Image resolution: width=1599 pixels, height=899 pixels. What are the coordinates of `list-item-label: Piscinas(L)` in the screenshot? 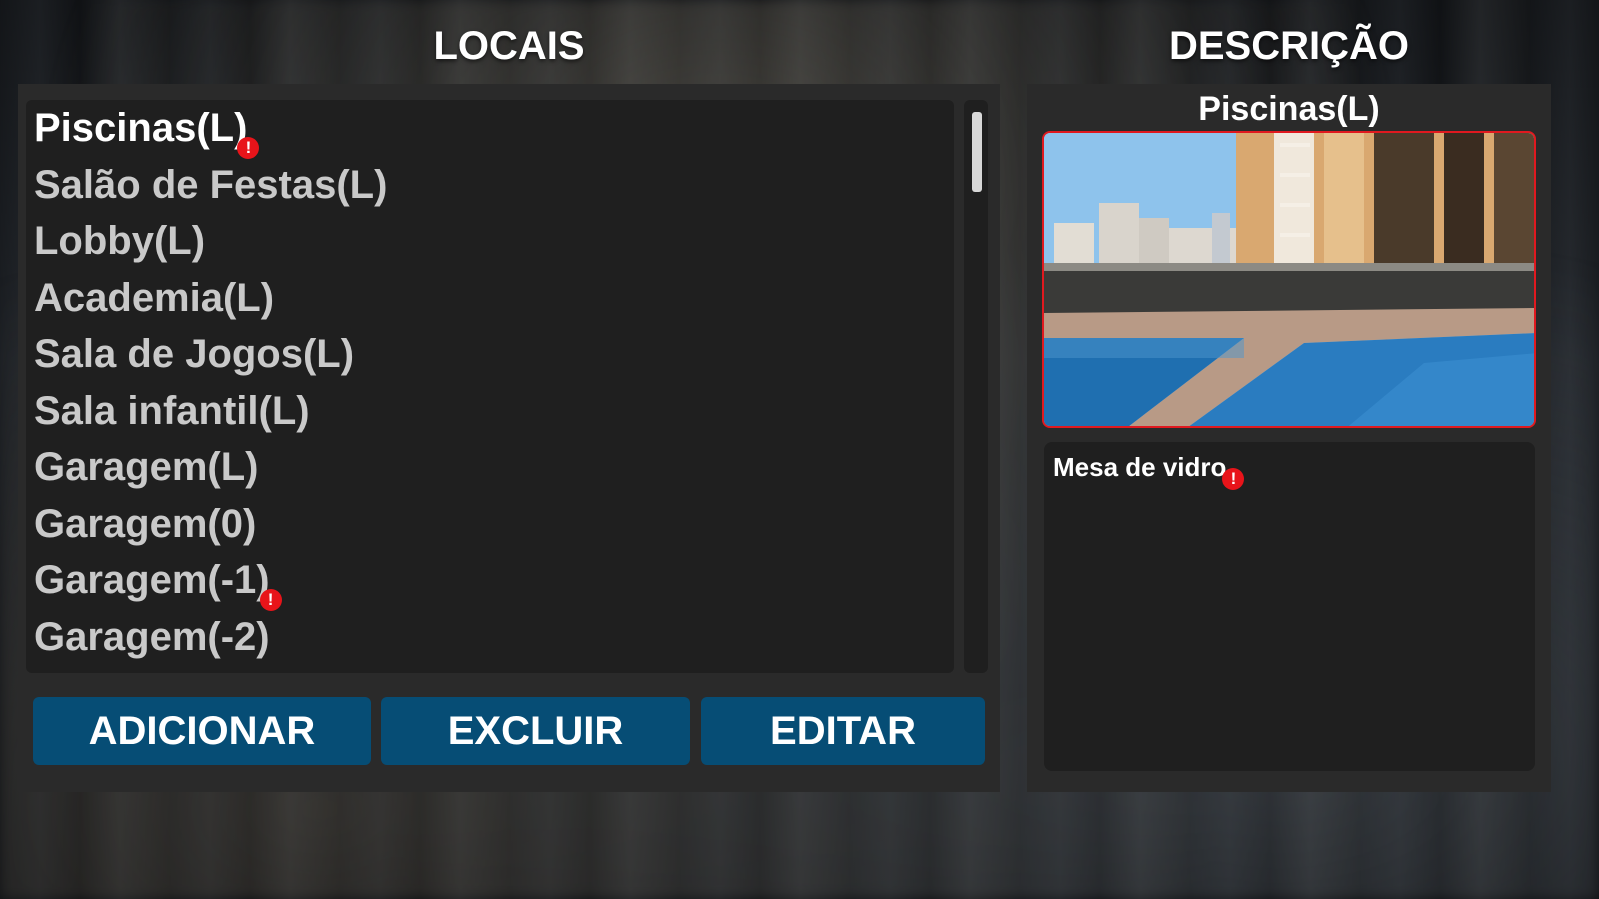 It's located at (141, 128).